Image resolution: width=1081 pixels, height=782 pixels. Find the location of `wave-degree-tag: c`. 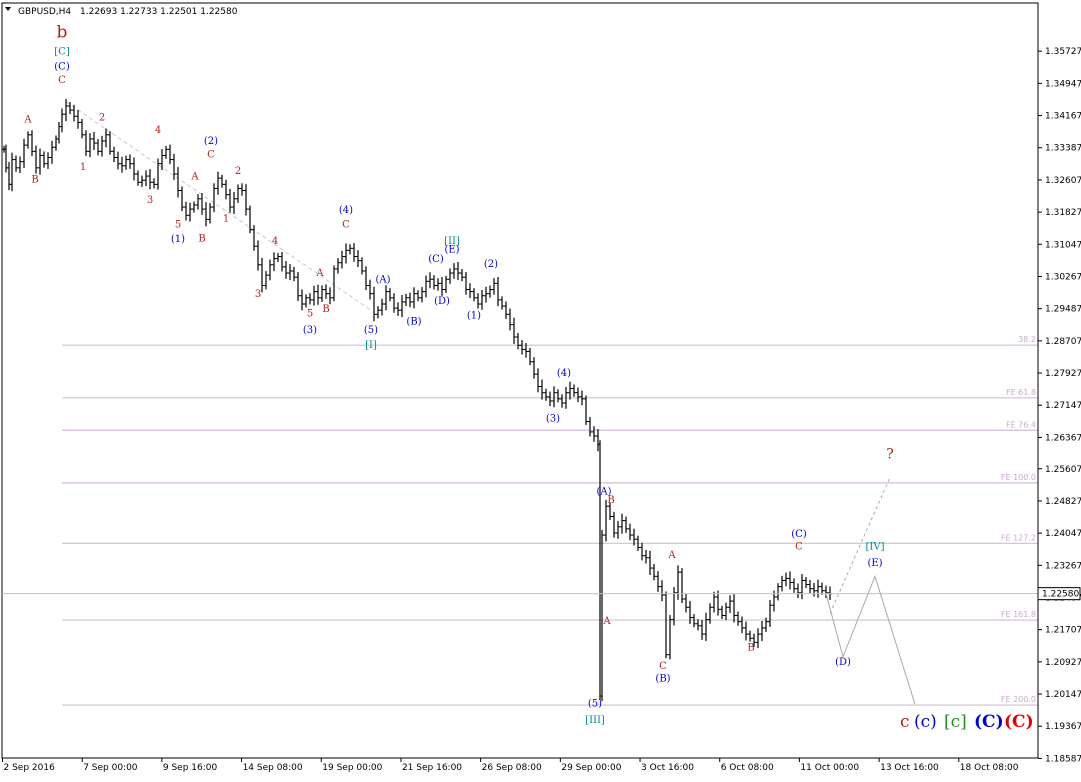

wave-degree-tag: c is located at coordinates (905, 722).